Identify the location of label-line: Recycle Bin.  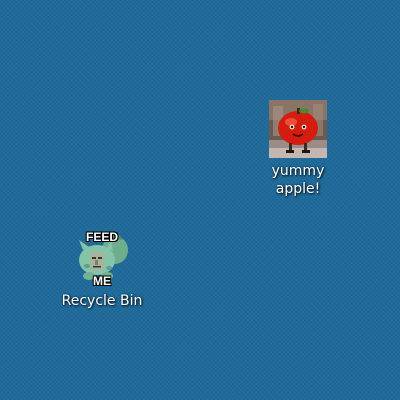
(102, 301).